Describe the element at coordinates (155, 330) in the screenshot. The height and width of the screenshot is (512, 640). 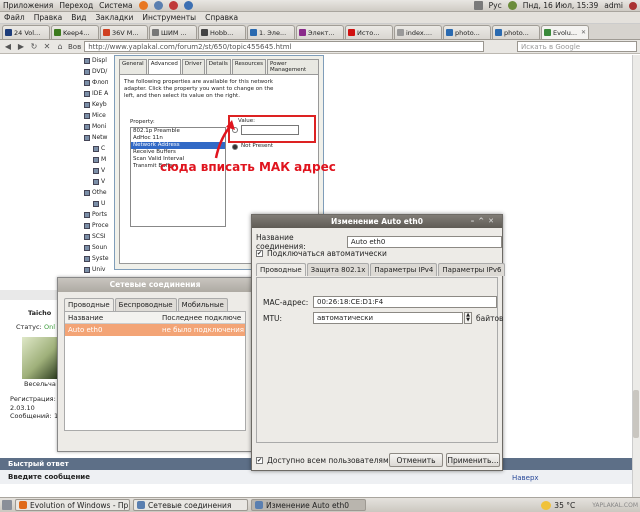
I see `table-row: Auto eth0 не было подключения` at that location.